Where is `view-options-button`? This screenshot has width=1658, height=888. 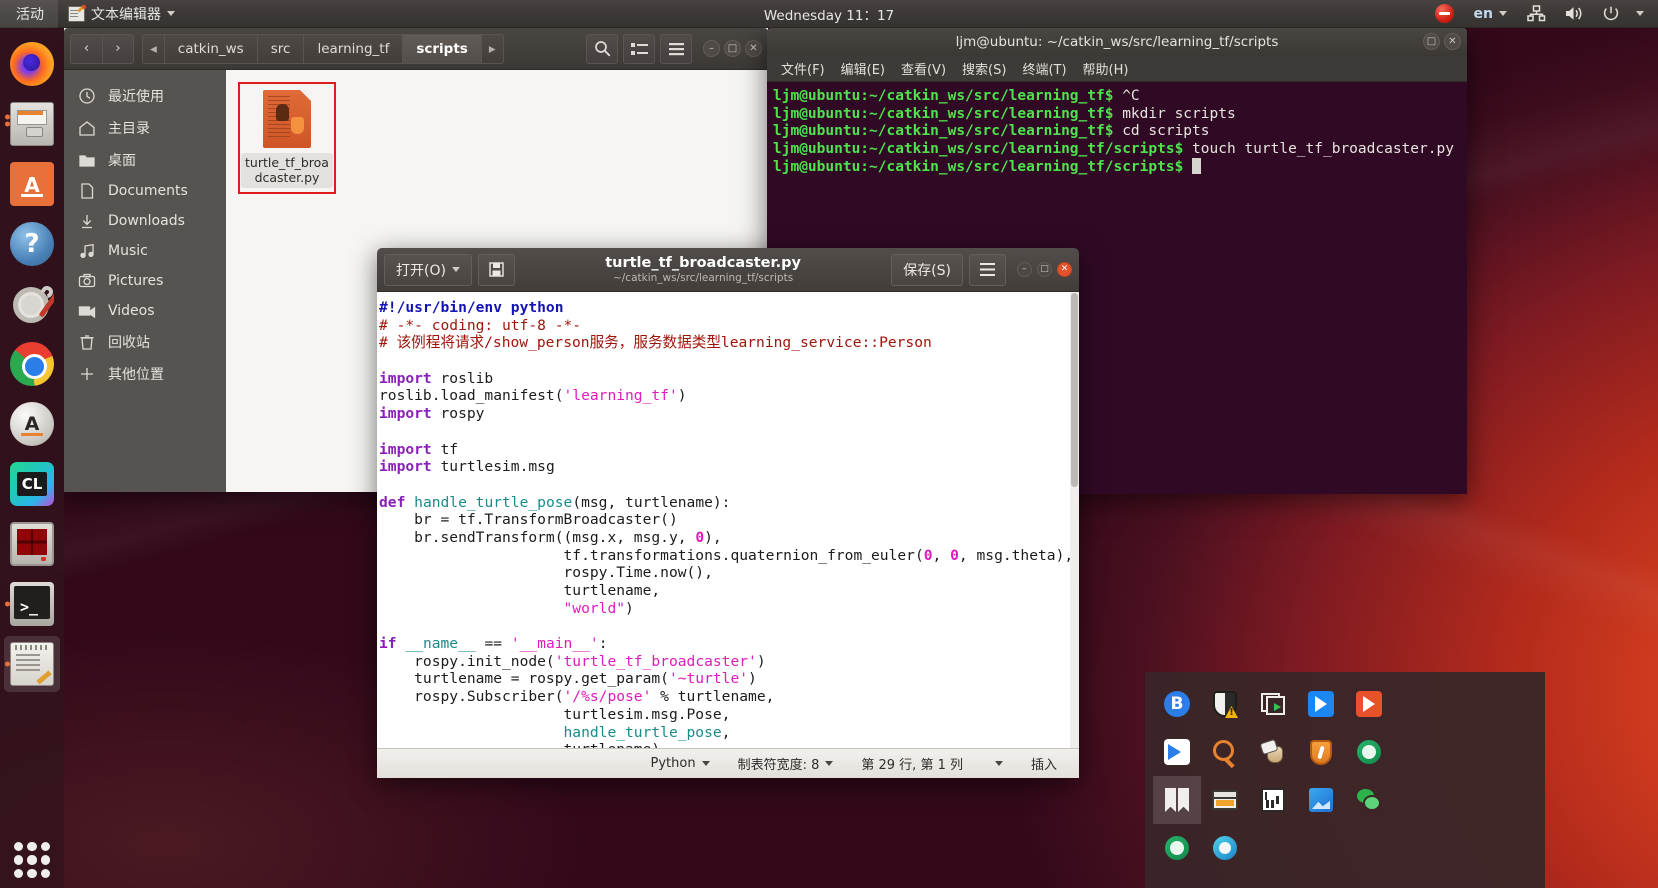
view-options-button is located at coordinates (639, 48).